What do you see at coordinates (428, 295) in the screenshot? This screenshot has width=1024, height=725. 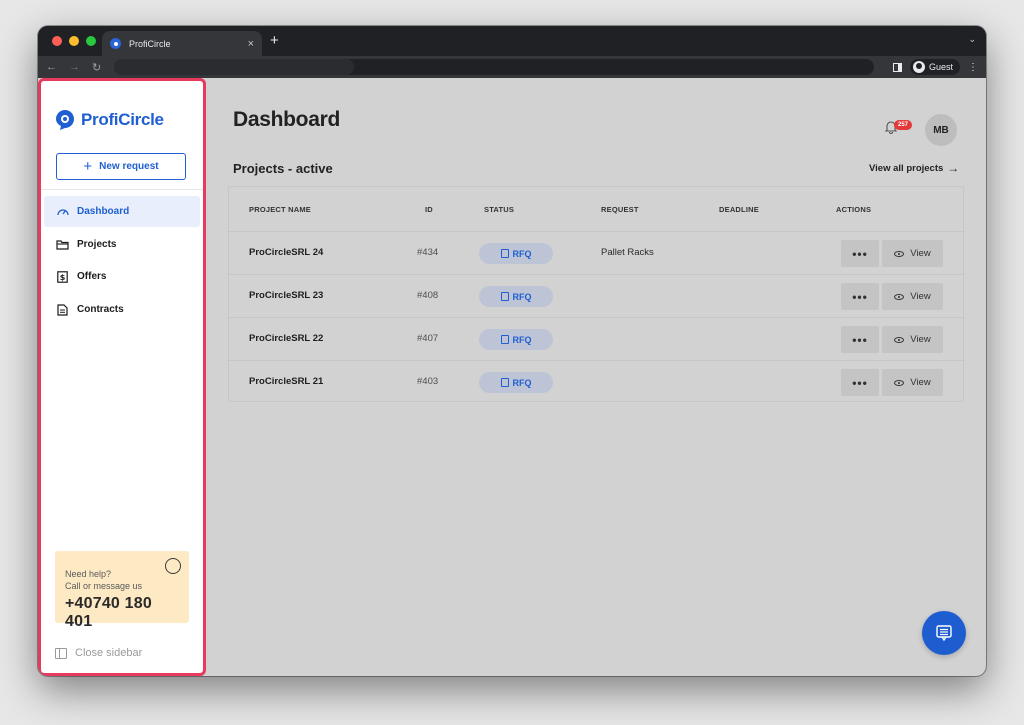 I see `project-id-cell: #408` at bounding box center [428, 295].